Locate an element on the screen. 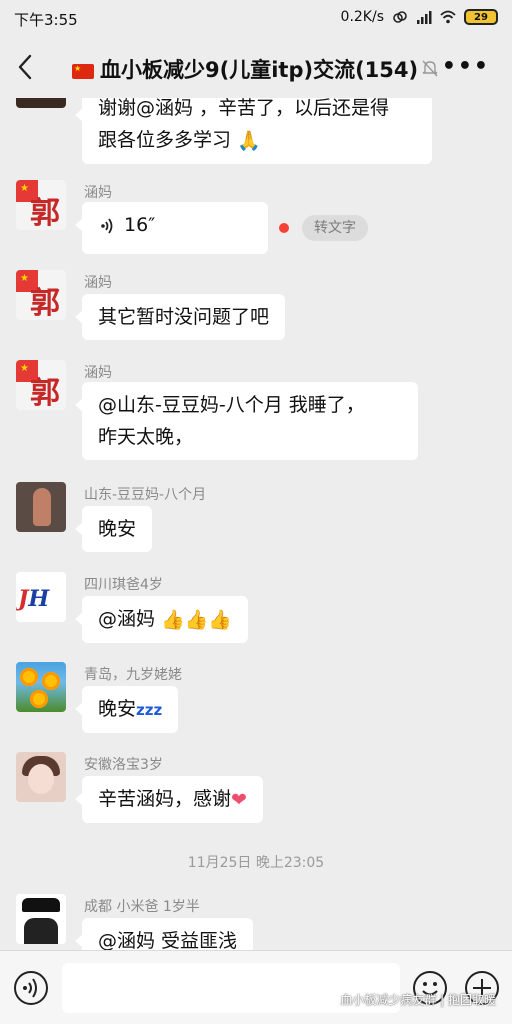  heart-emoji-icon: ❤ is located at coordinates (239, 799).